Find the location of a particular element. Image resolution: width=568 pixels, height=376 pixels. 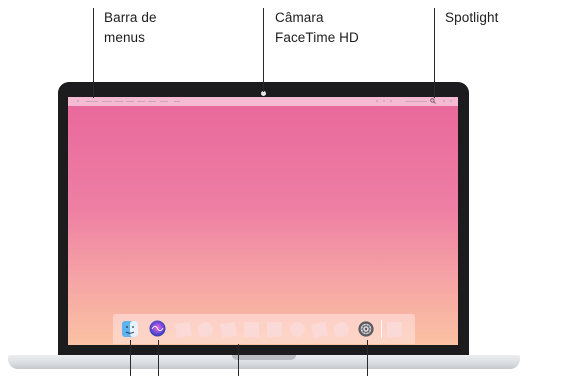

finder-icon is located at coordinates (130, 329).